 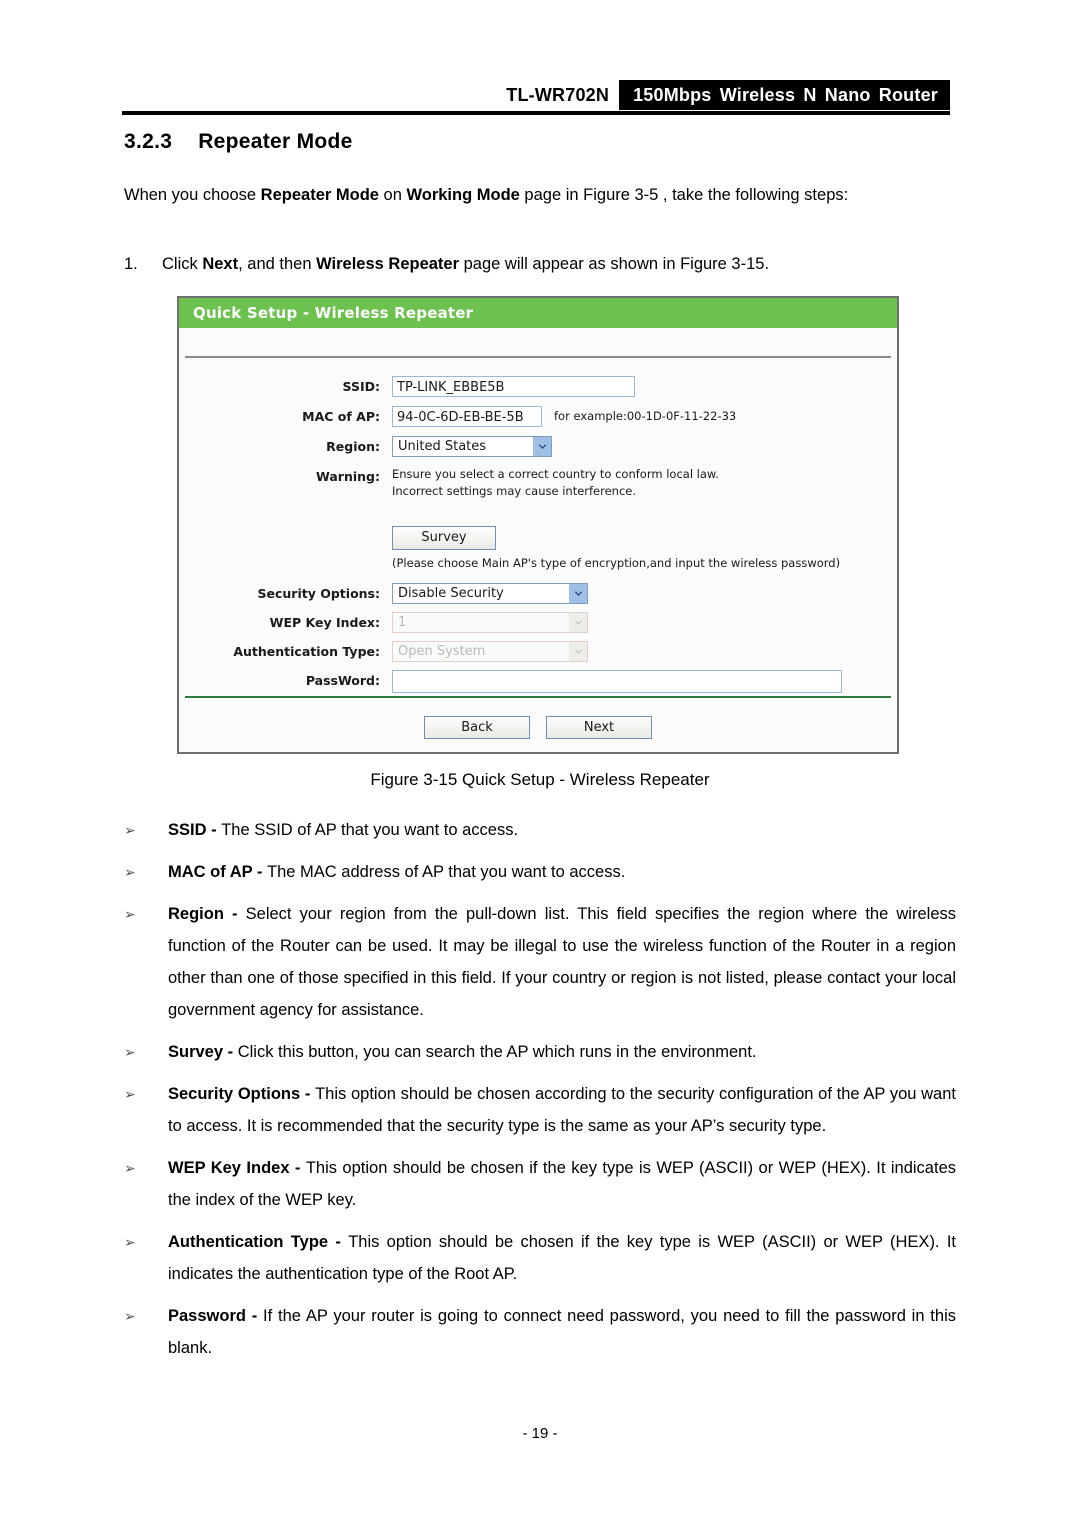 I want to click on section-title: Repeater Mode, so click(x=275, y=141).